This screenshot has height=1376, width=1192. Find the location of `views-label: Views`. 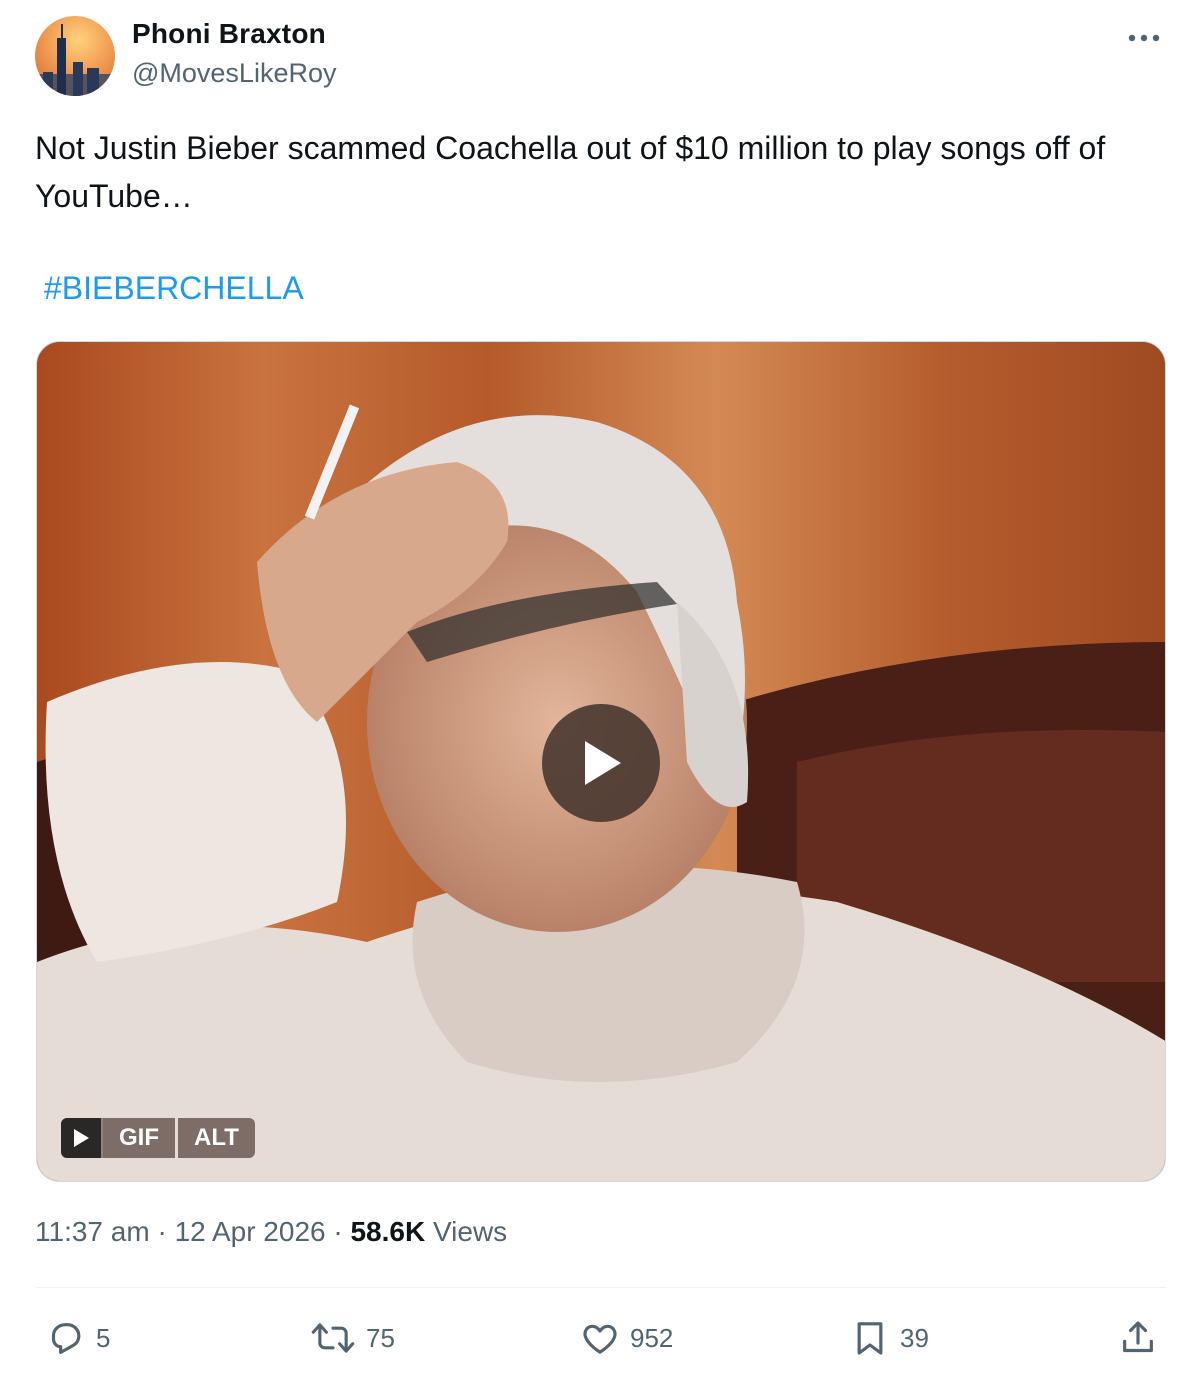

views-label: Views is located at coordinates (466, 1231).